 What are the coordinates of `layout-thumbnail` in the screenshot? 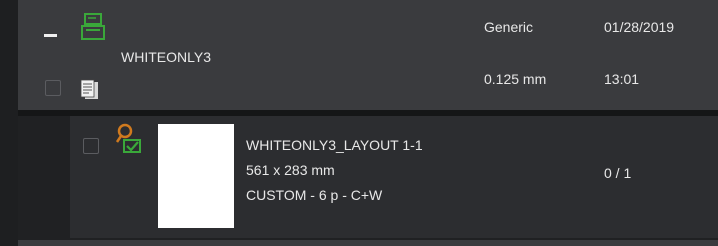 It's located at (196, 176).